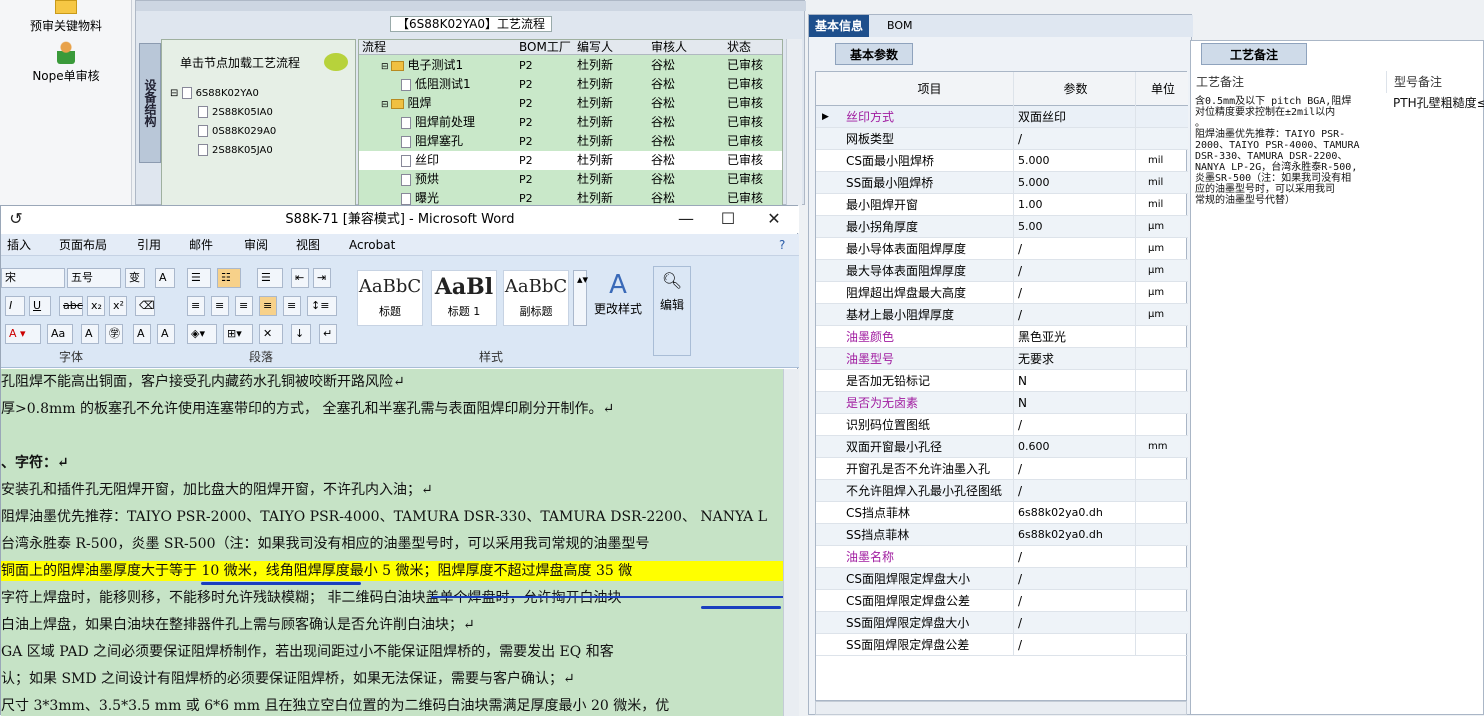  I want to click on increase-indent-icon: ⇥, so click(322, 278).